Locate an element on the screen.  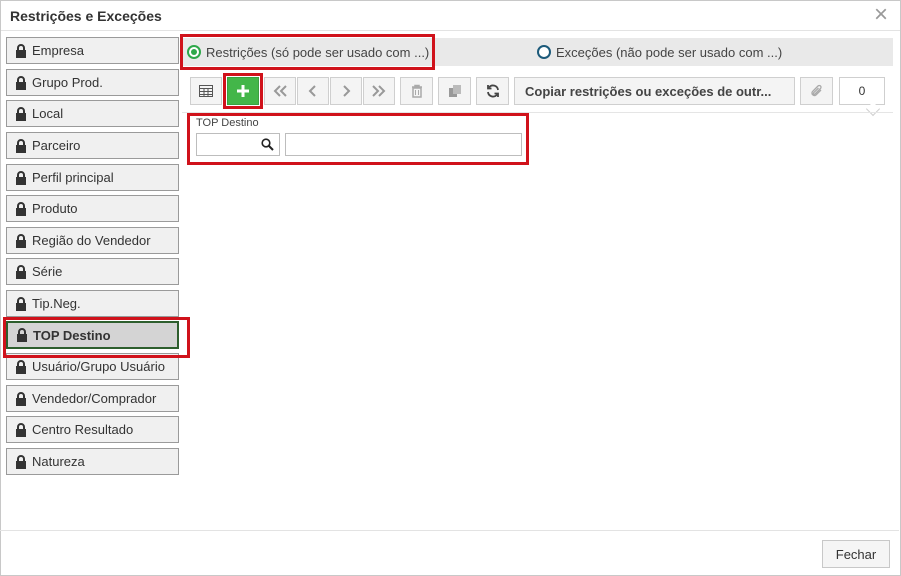
radio-unselected-icon is located at coordinates (544, 52).